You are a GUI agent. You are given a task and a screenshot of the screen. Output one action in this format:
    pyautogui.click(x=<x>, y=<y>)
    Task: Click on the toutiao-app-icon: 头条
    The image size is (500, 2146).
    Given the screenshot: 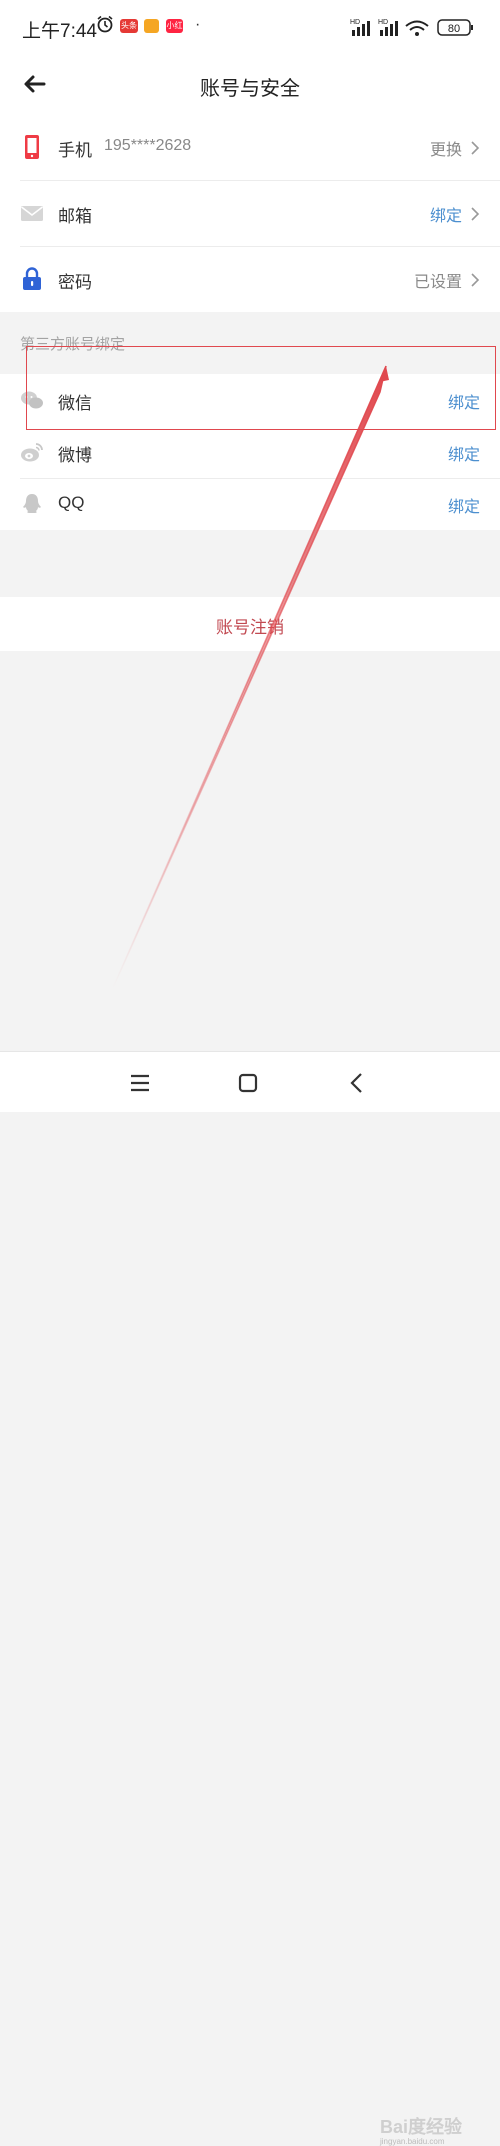 What is the action you would take?
    pyautogui.click(x=129, y=26)
    